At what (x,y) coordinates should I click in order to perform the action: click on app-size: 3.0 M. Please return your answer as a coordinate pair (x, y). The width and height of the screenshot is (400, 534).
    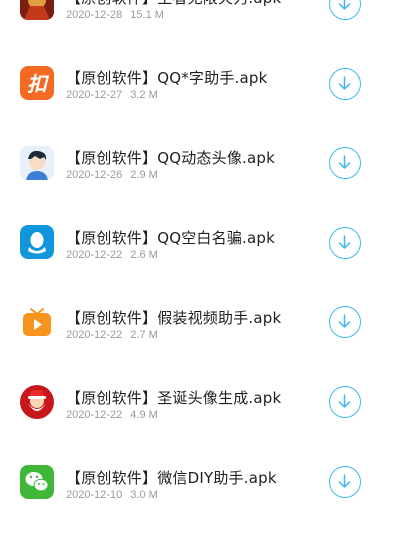
    Looking at the image, I should click on (144, 495).